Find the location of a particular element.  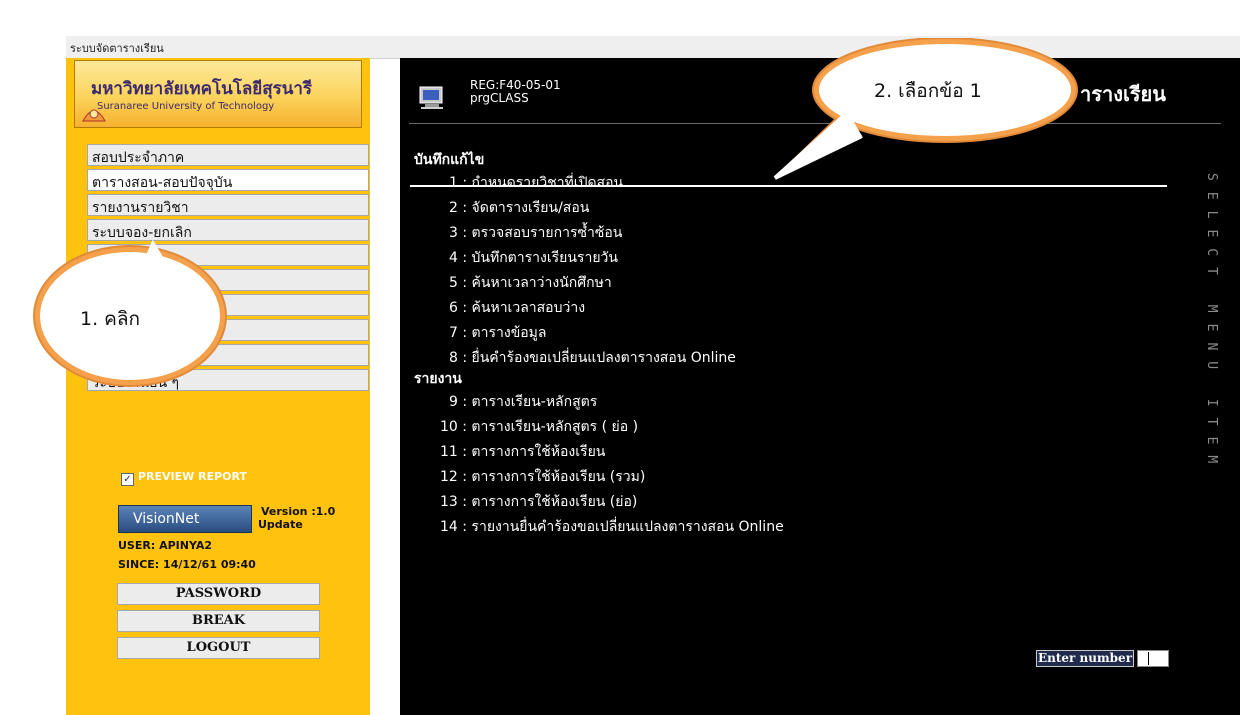

session-since: SINCE: 14/12/61 09:40 is located at coordinates (187, 564).